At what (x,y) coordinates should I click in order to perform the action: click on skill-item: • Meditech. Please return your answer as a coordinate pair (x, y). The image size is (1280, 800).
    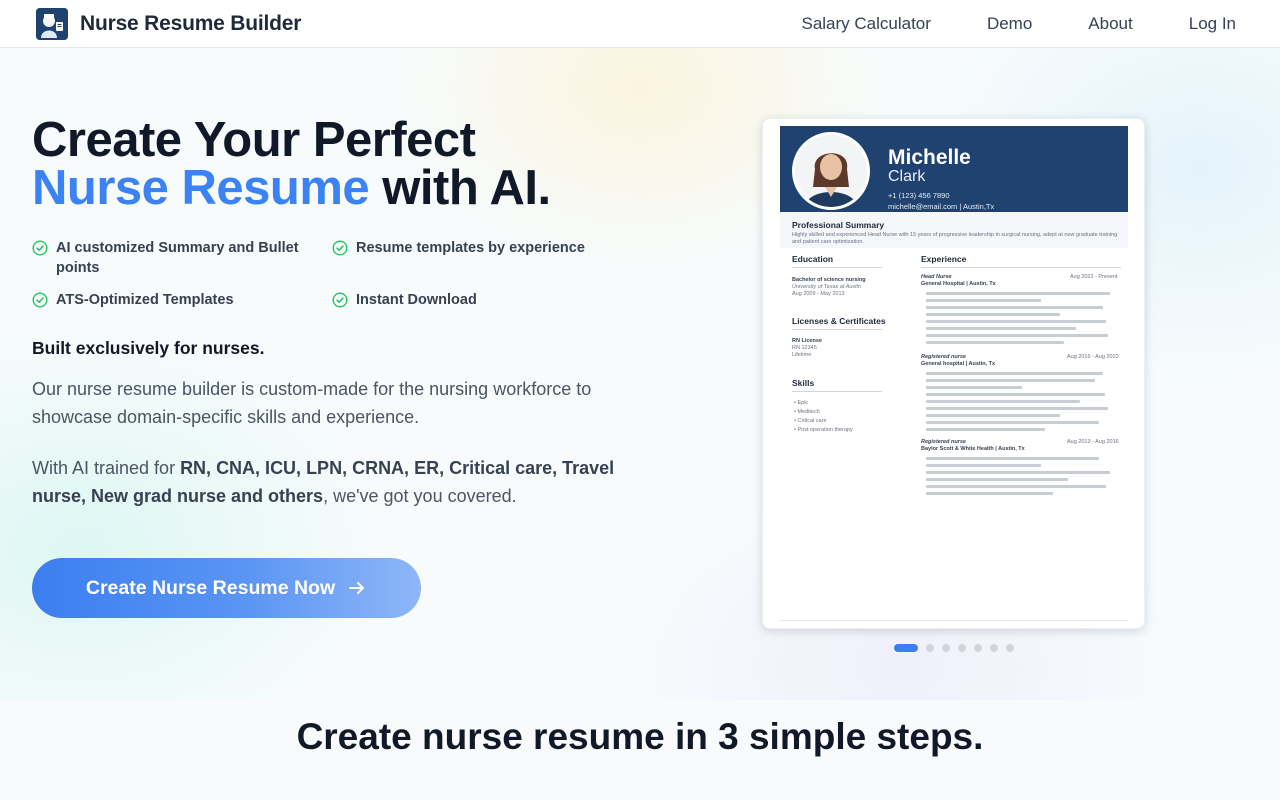
    Looking at the image, I should click on (807, 412).